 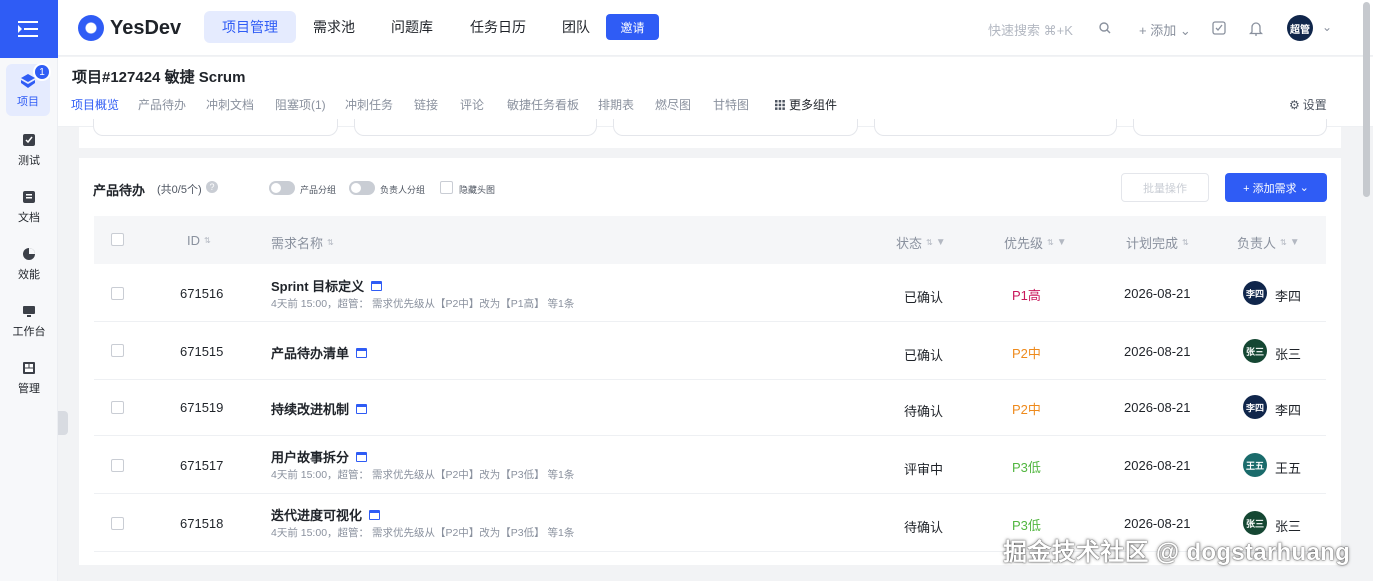 I want to click on table-row: 671515 产品待办清单 已确认 P2中 2026-08-21 张三 张三, so click(x=710, y=351).